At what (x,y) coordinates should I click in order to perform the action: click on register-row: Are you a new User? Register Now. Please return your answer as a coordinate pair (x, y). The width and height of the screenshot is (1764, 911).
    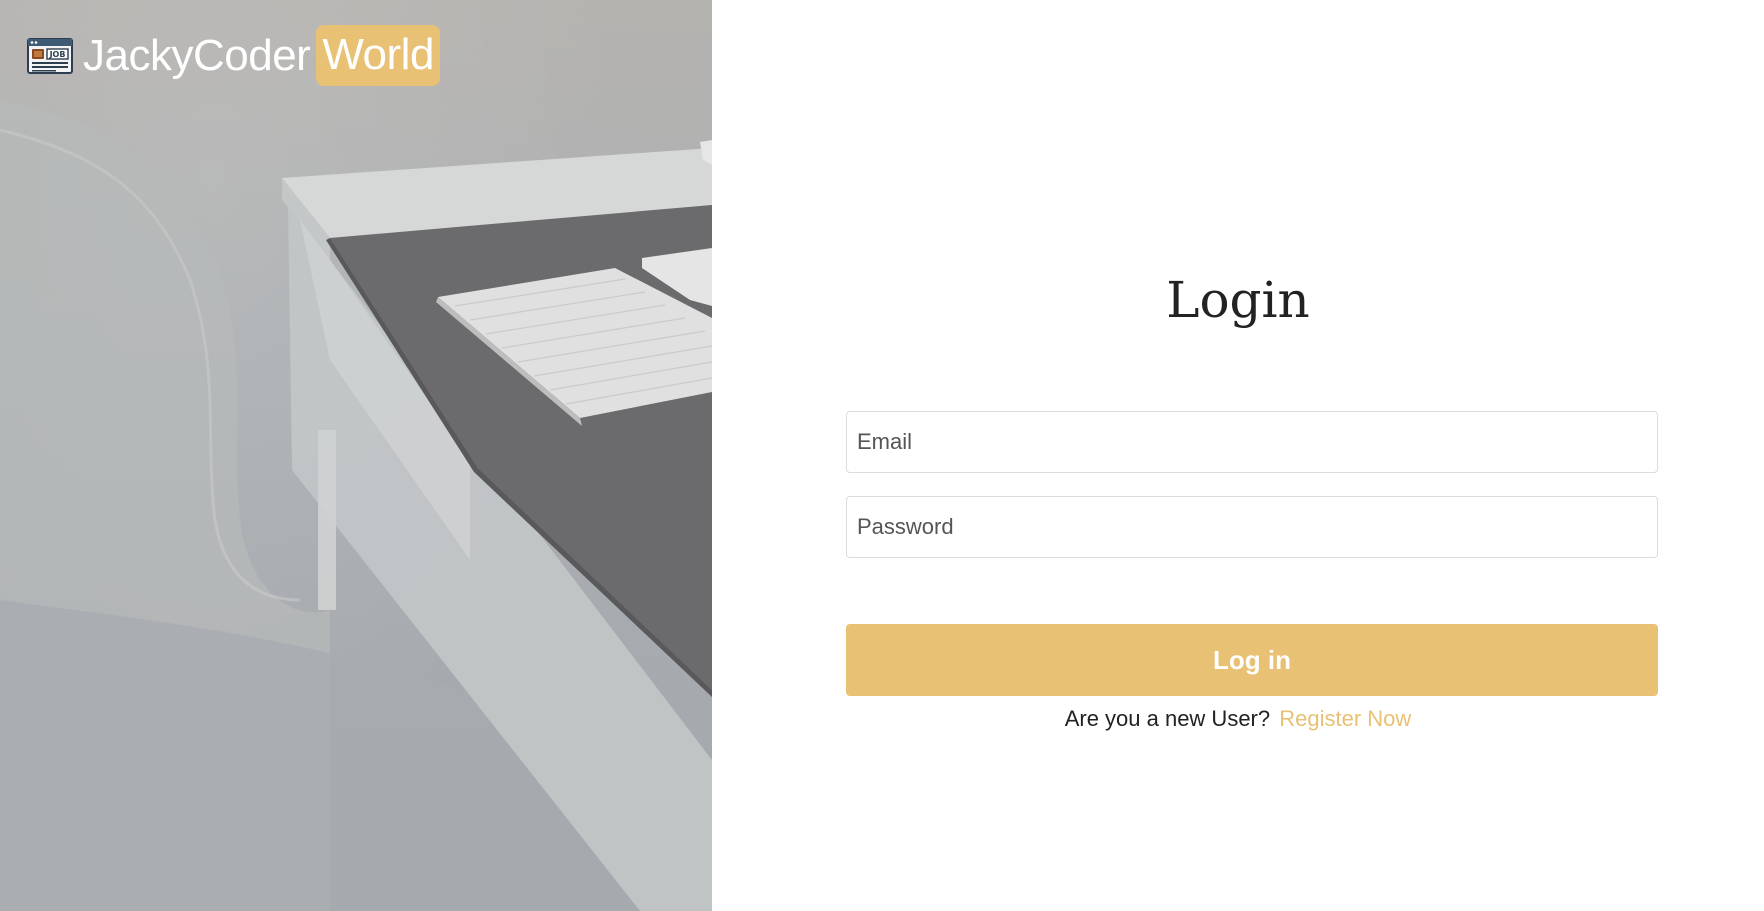
    Looking at the image, I should click on (1238, 719).